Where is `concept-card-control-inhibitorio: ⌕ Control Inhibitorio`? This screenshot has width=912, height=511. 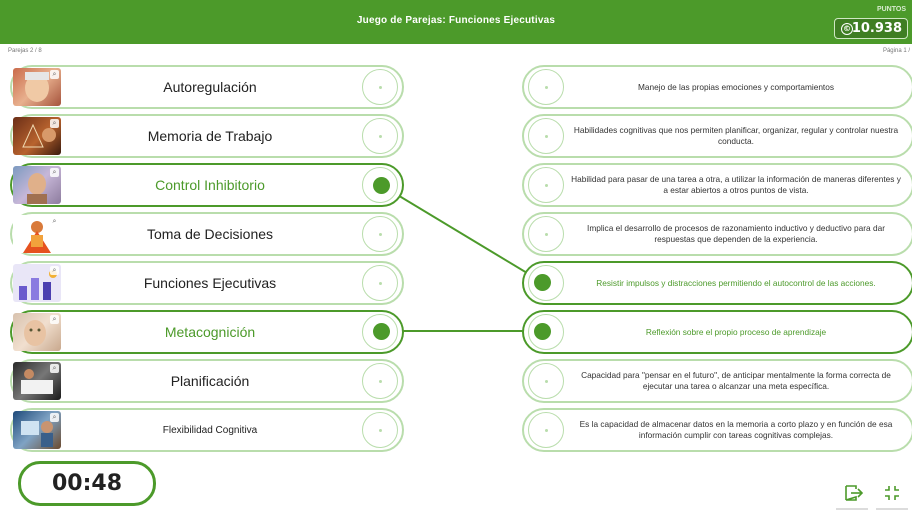
concept-card-control-inhibitorio: ⌕ Control Inhibitorio is located at coordinates (207, 185).